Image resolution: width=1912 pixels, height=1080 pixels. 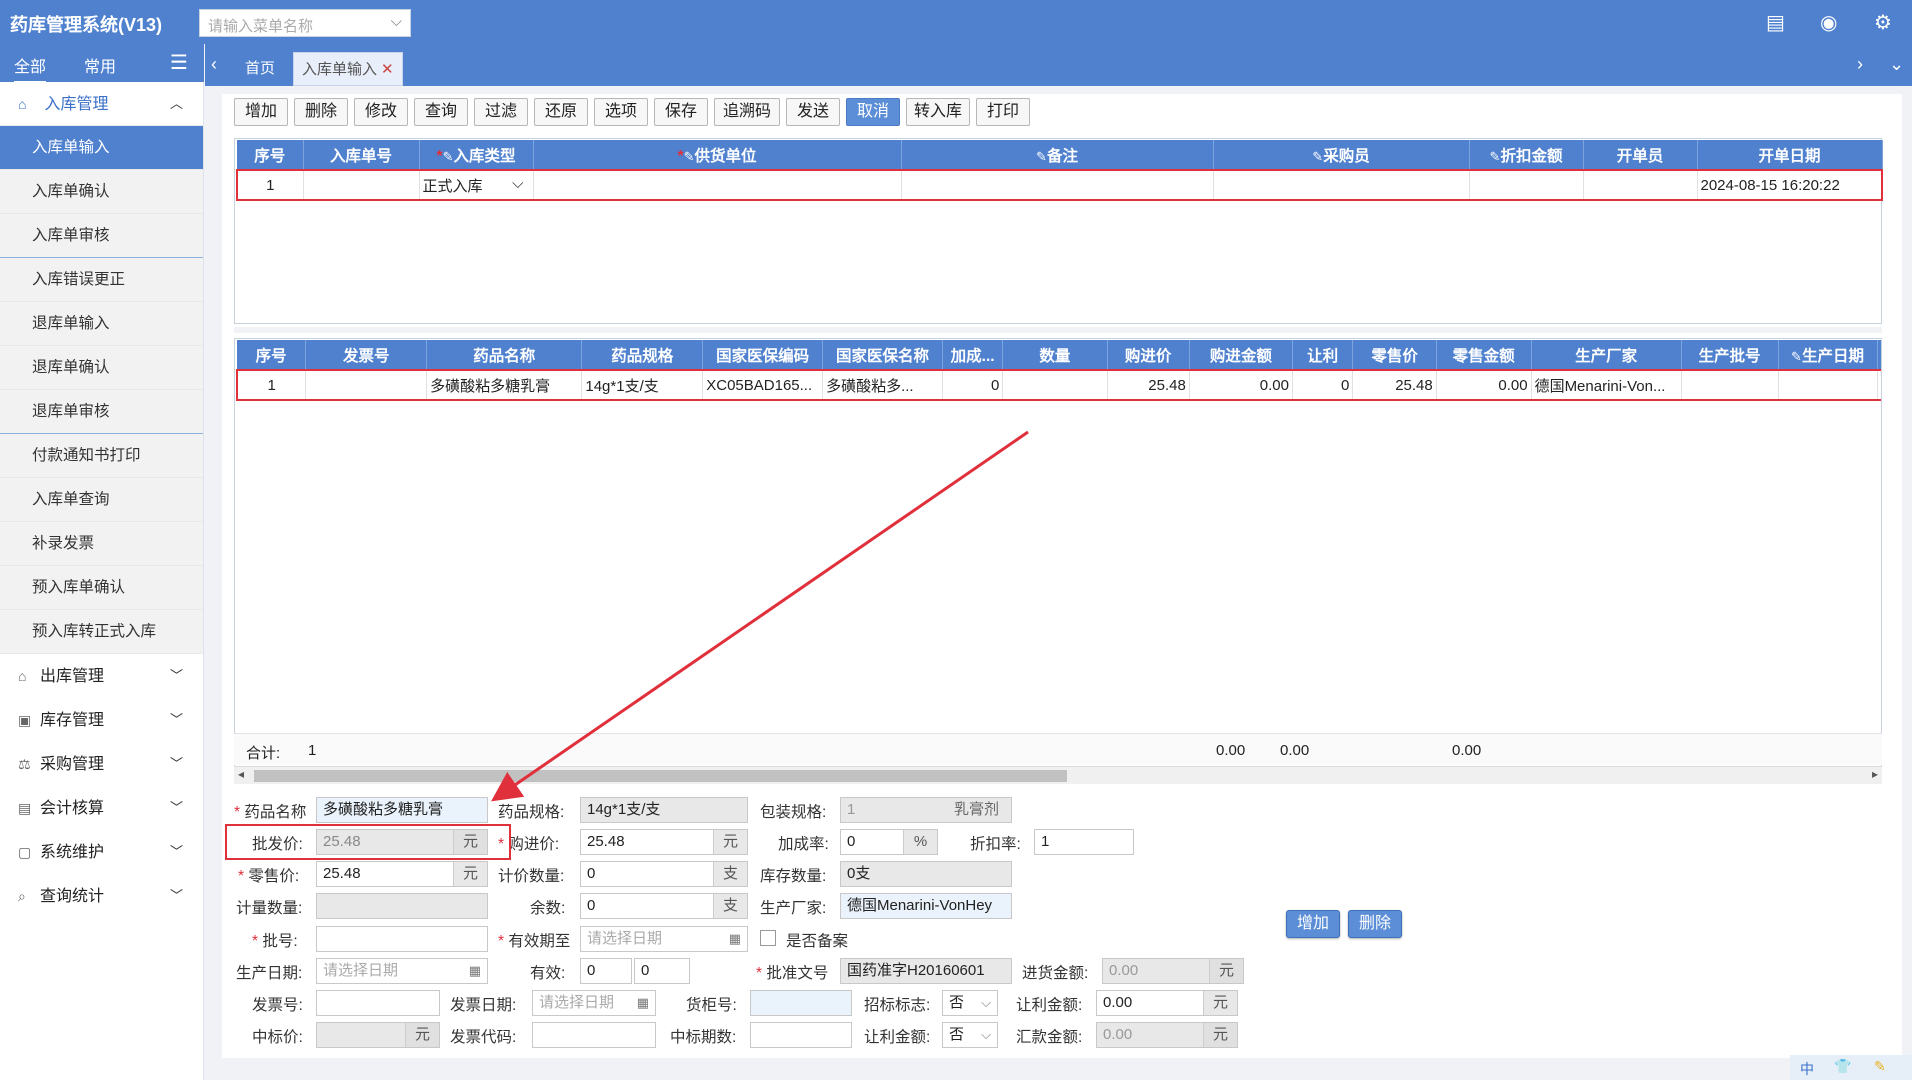 I want to click on measure-qty-label: 计量数量:, so click(x=269, y=908).